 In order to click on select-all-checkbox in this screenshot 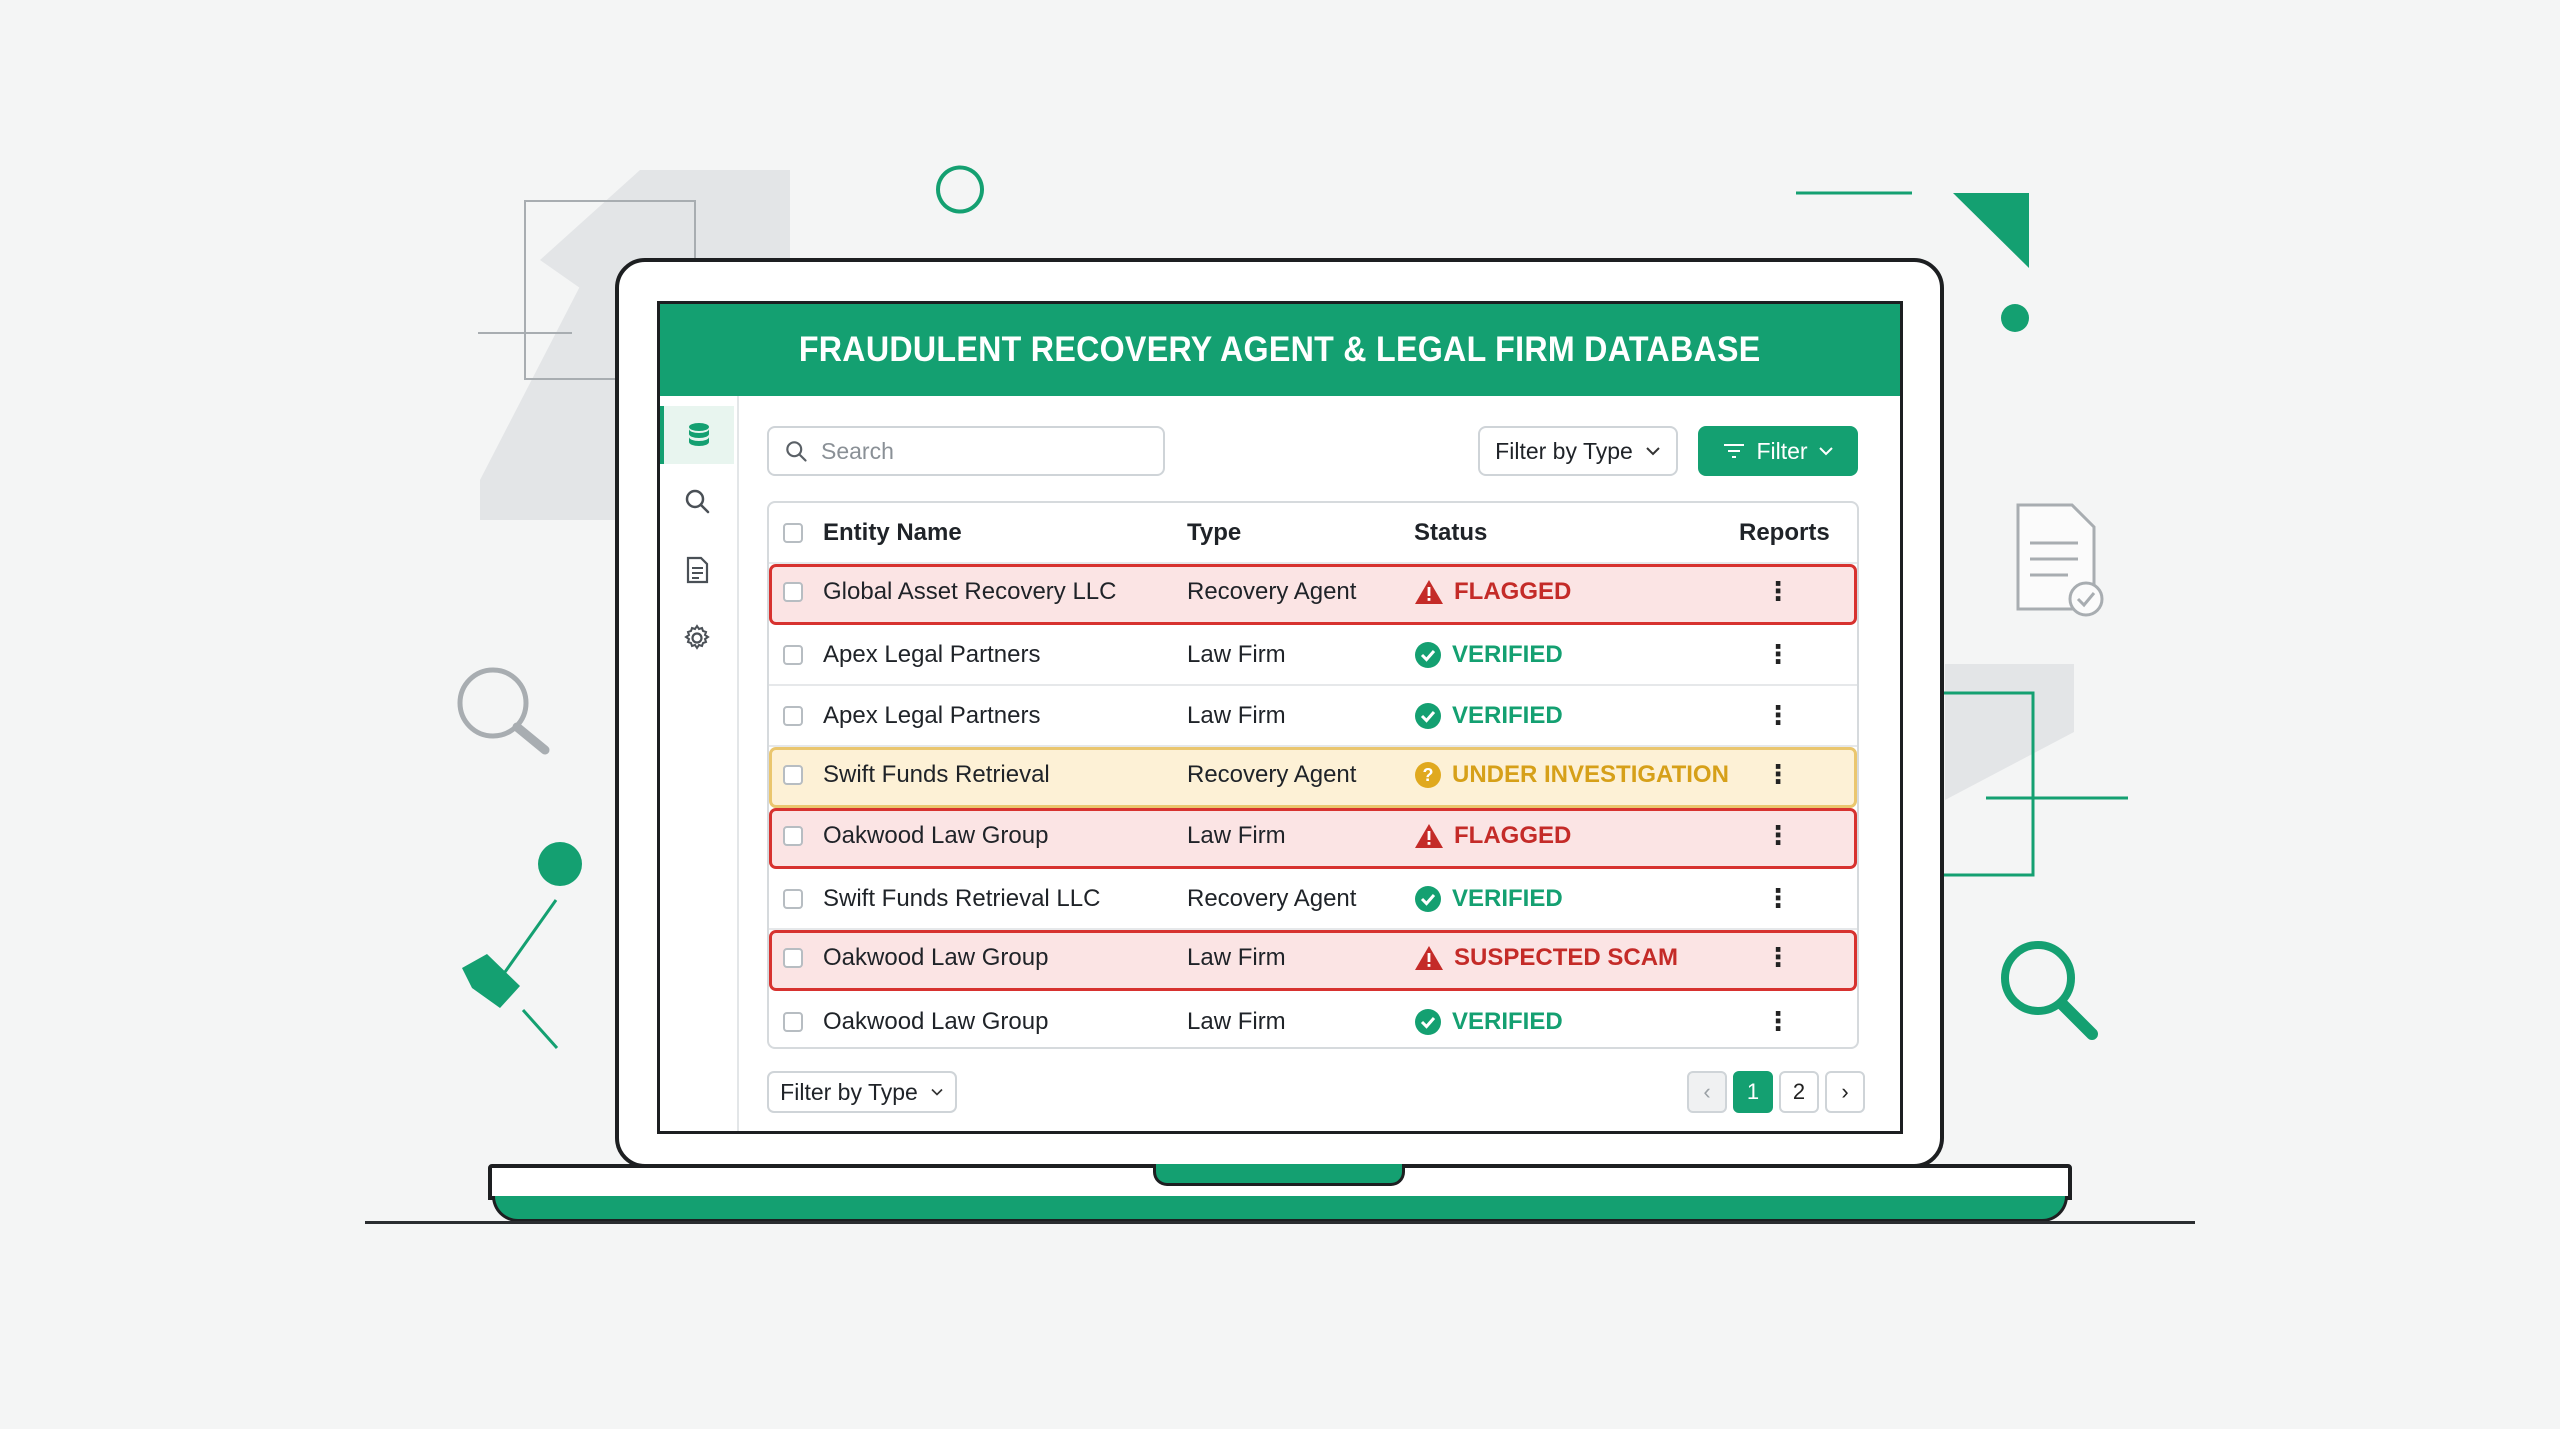, I will do `click(793, 532)`.